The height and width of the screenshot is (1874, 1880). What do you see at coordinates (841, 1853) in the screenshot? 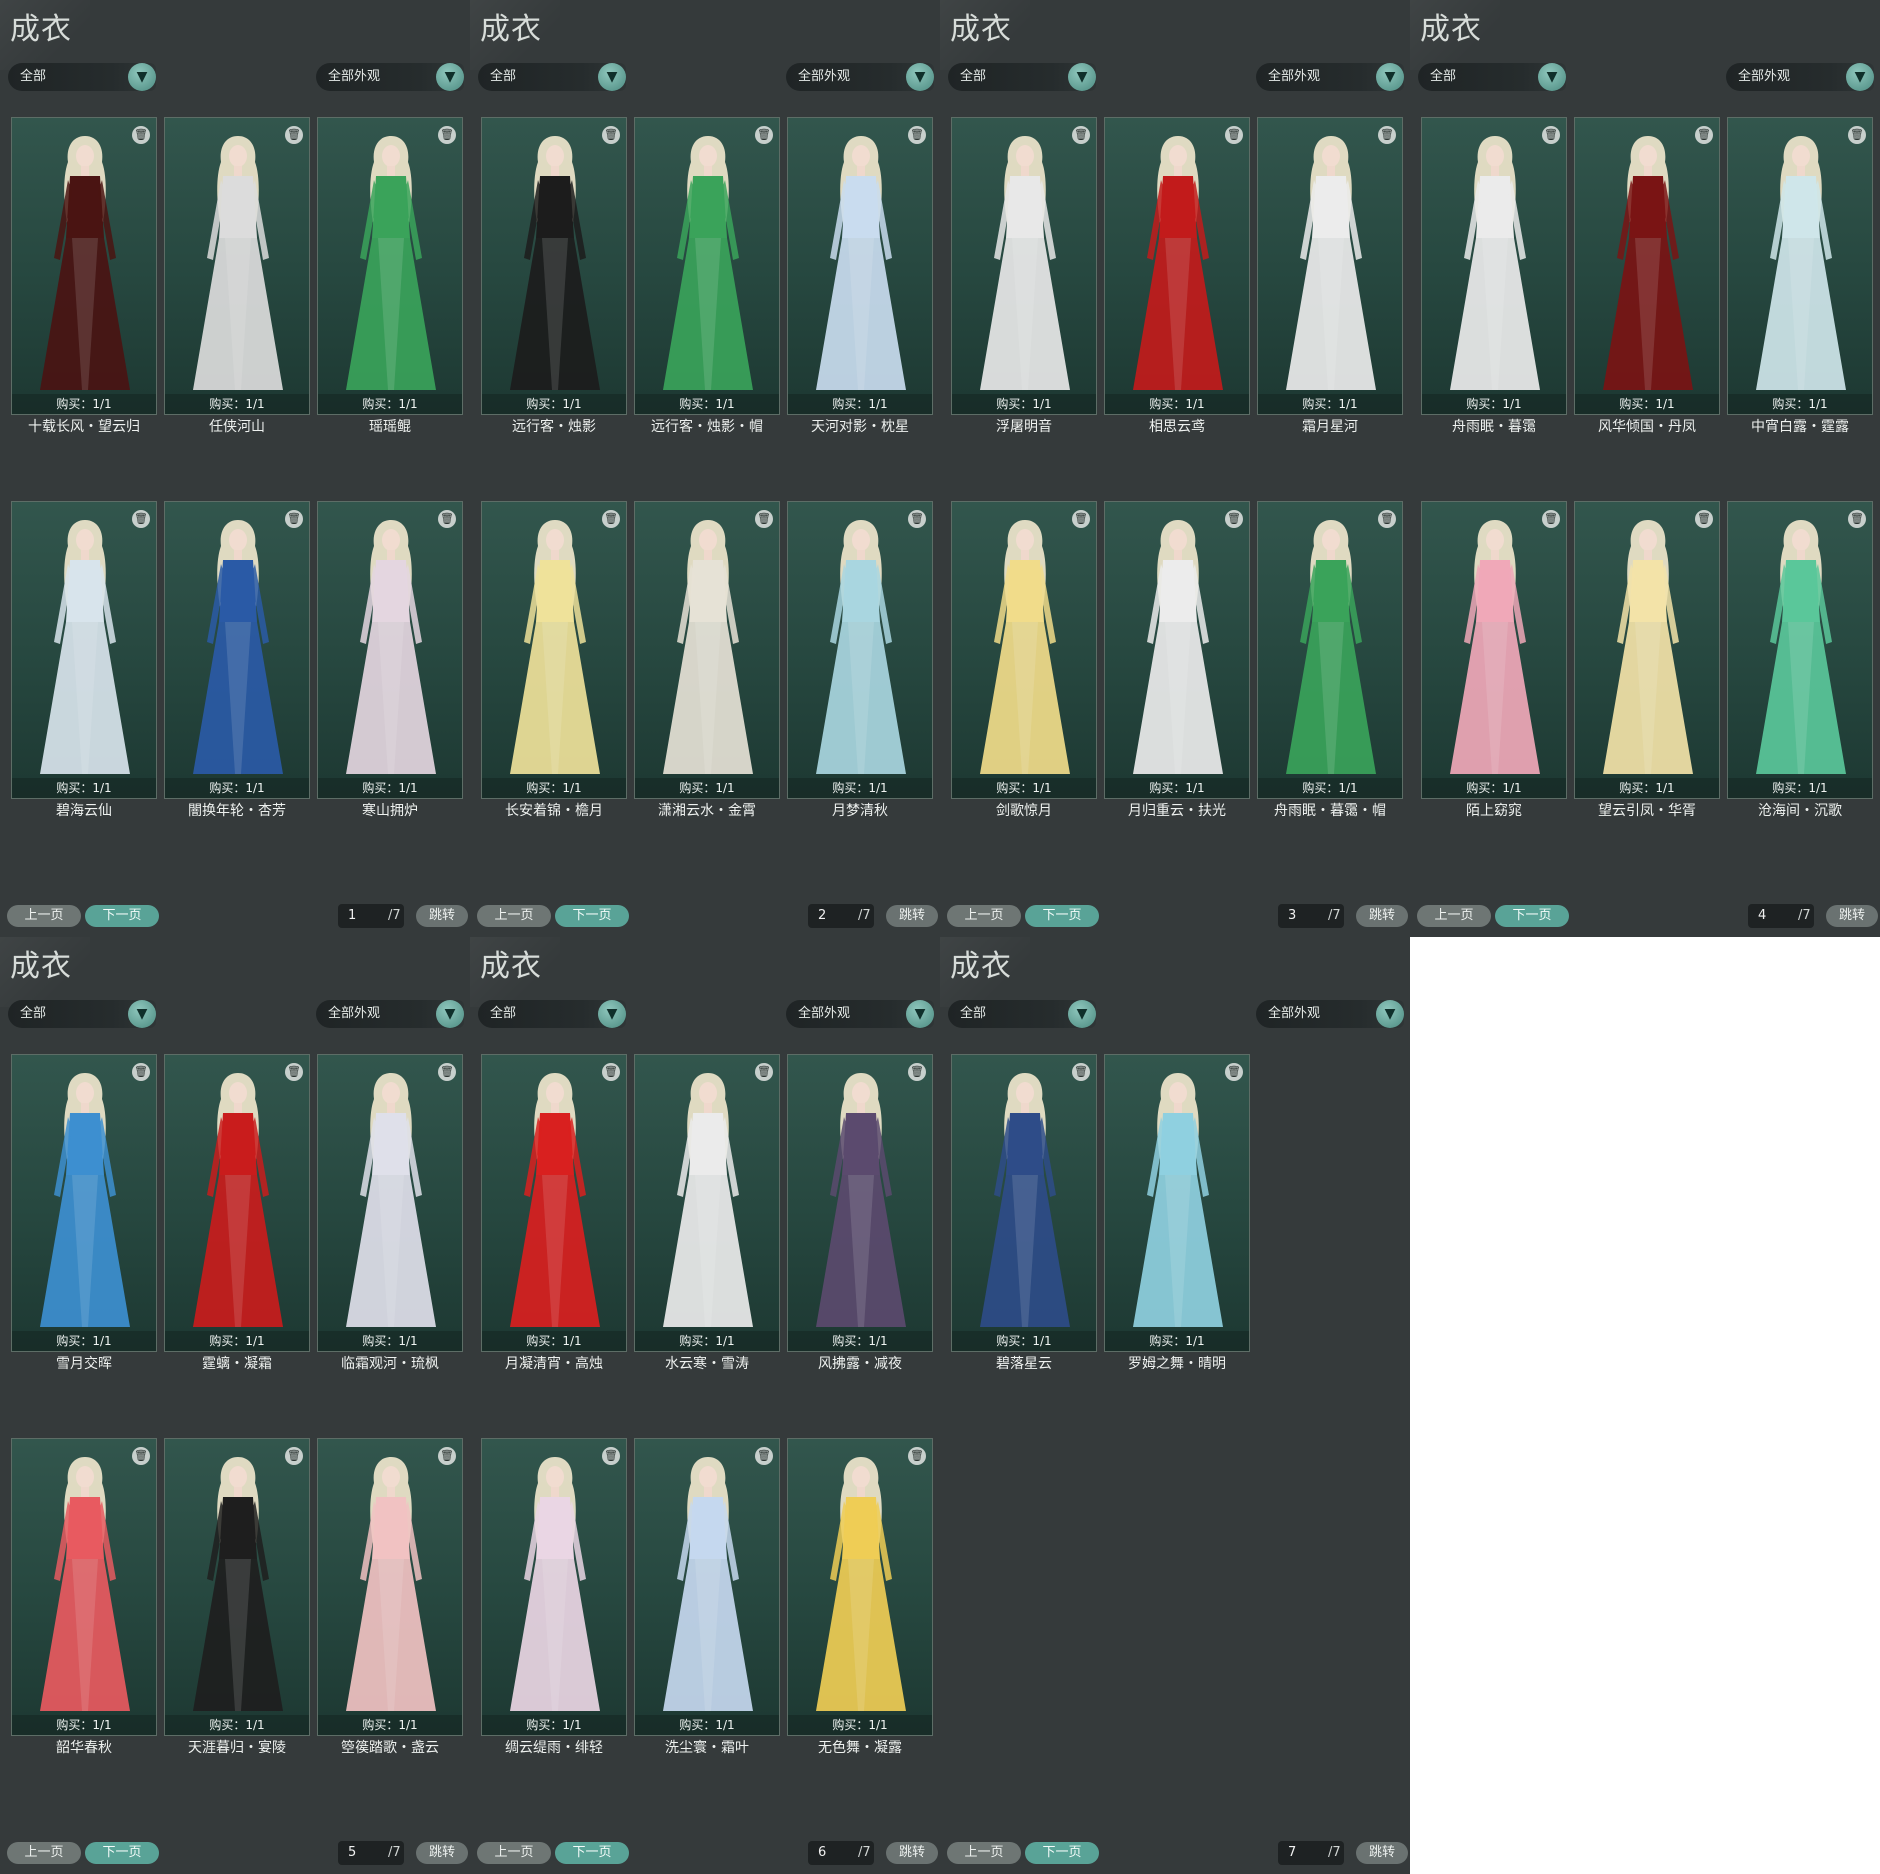
I see `page-number-input: 6/7` at bounding box center [841, 1853].